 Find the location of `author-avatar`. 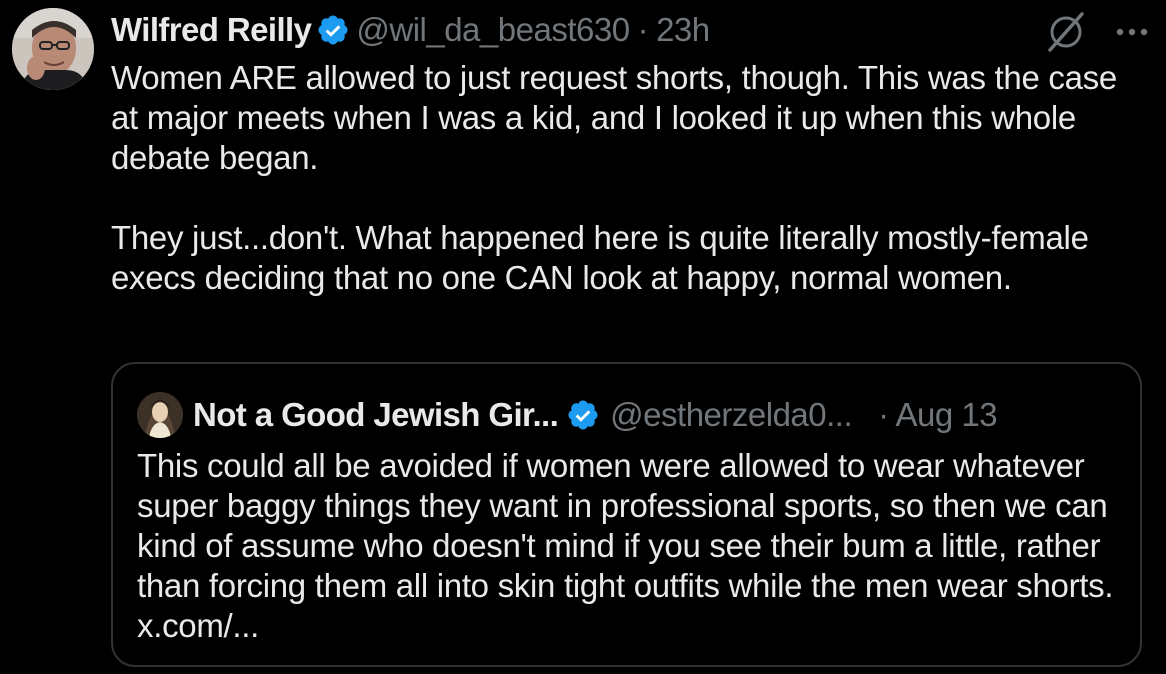

author-avatar is located at coordinates (53, 49).